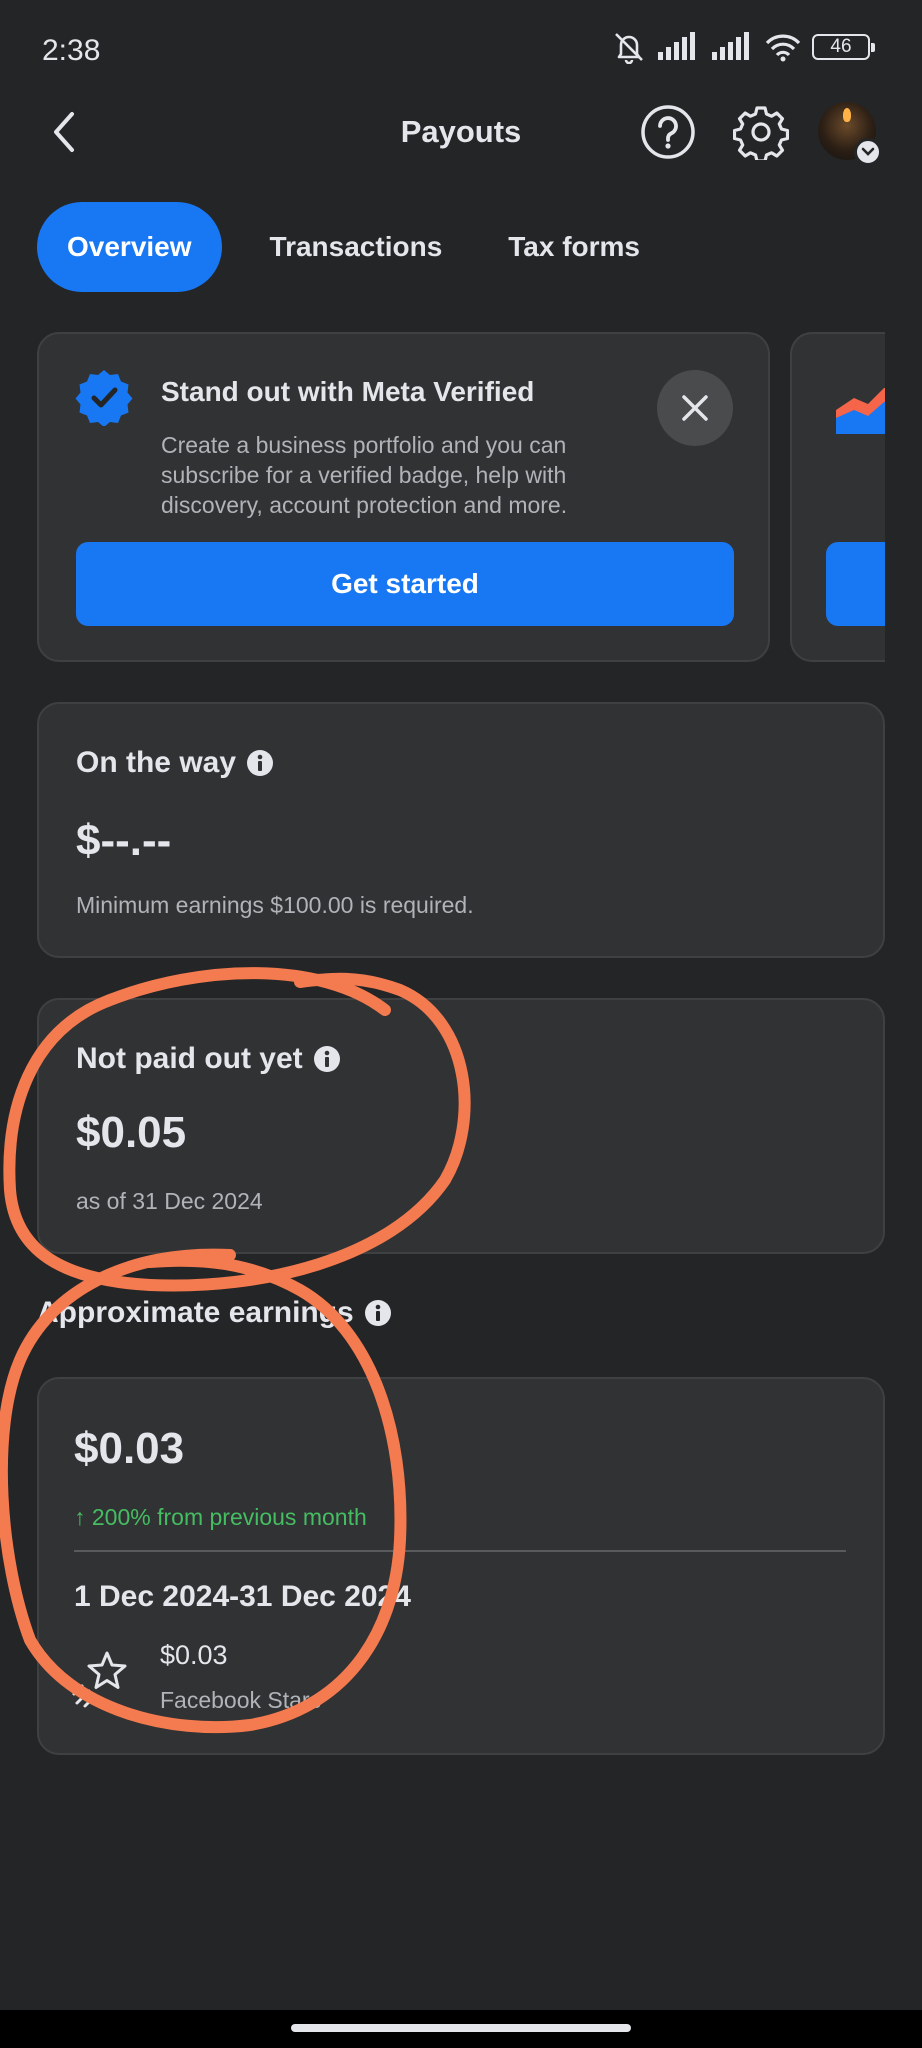 This screenshot has width=922, height=2048. Describe the element at coordinates (405, 584) in the screenshot. I see `get-started-button: Get started` at that location.